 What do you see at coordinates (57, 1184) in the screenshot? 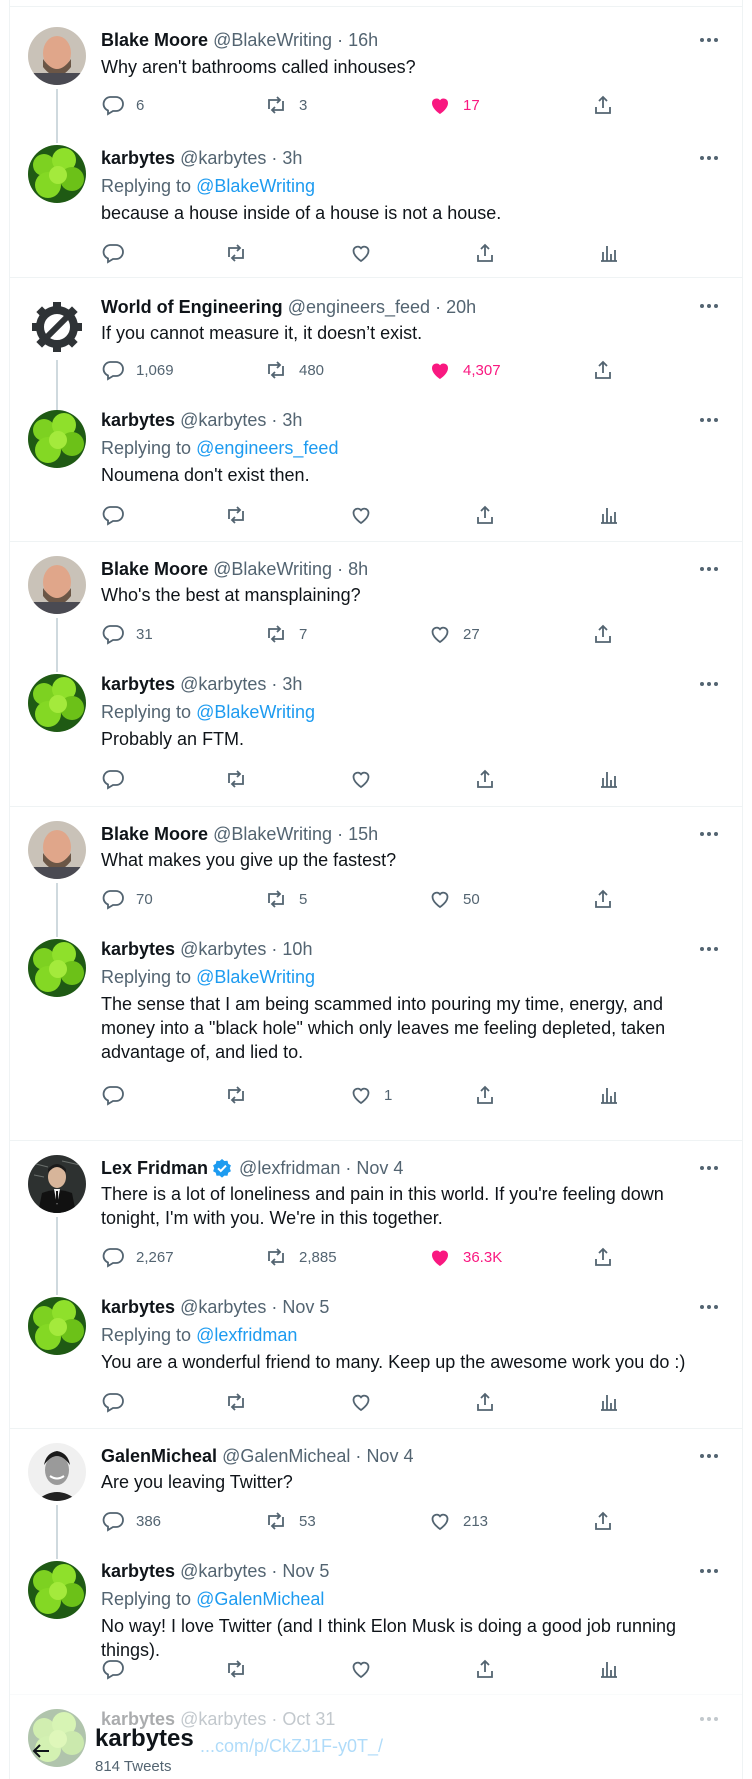
I see `lex-avatar` at bounding box center [57, 1184].